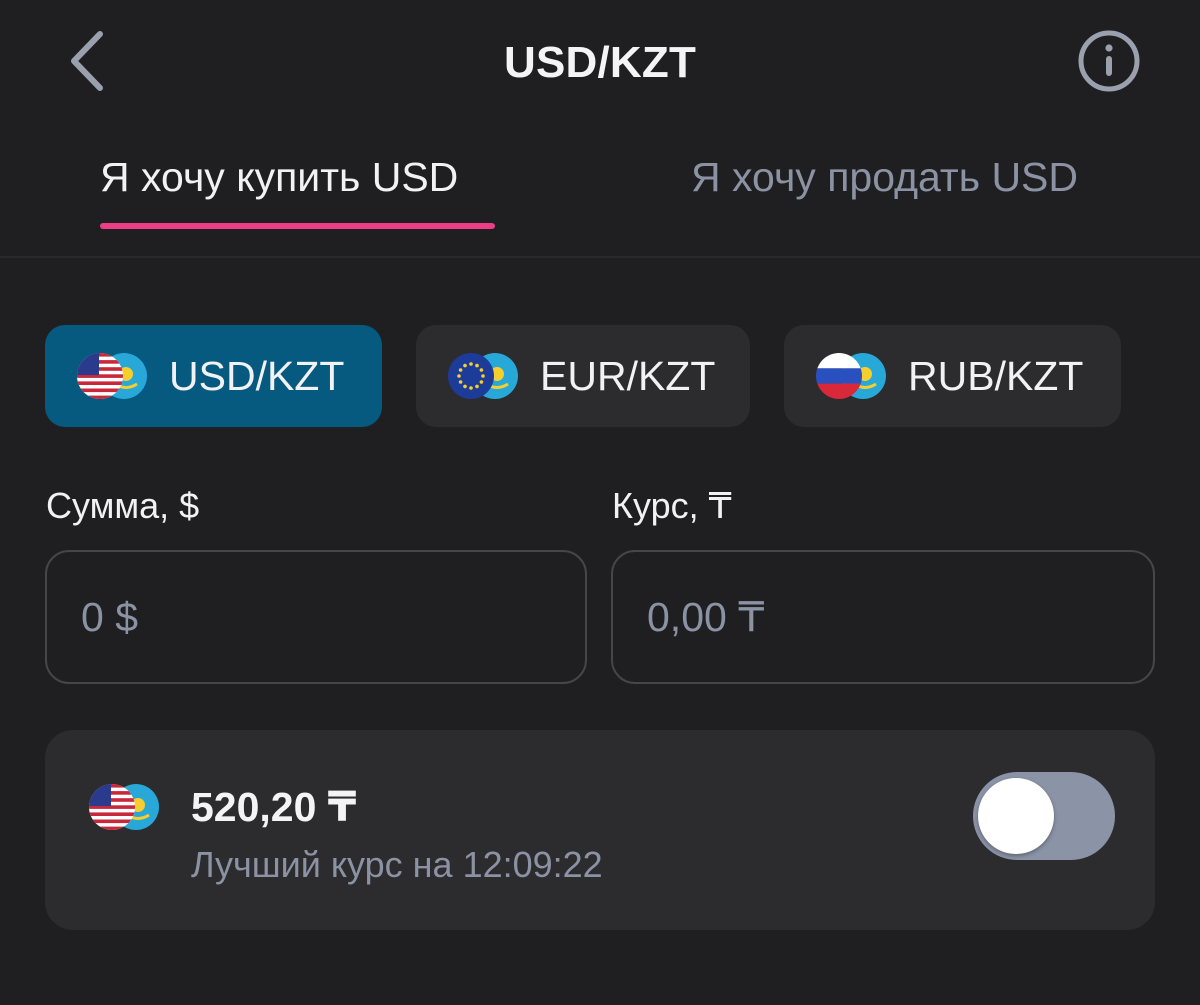  I want to click on rate-placeholder: 0,00 ₸, so click(706, 617).